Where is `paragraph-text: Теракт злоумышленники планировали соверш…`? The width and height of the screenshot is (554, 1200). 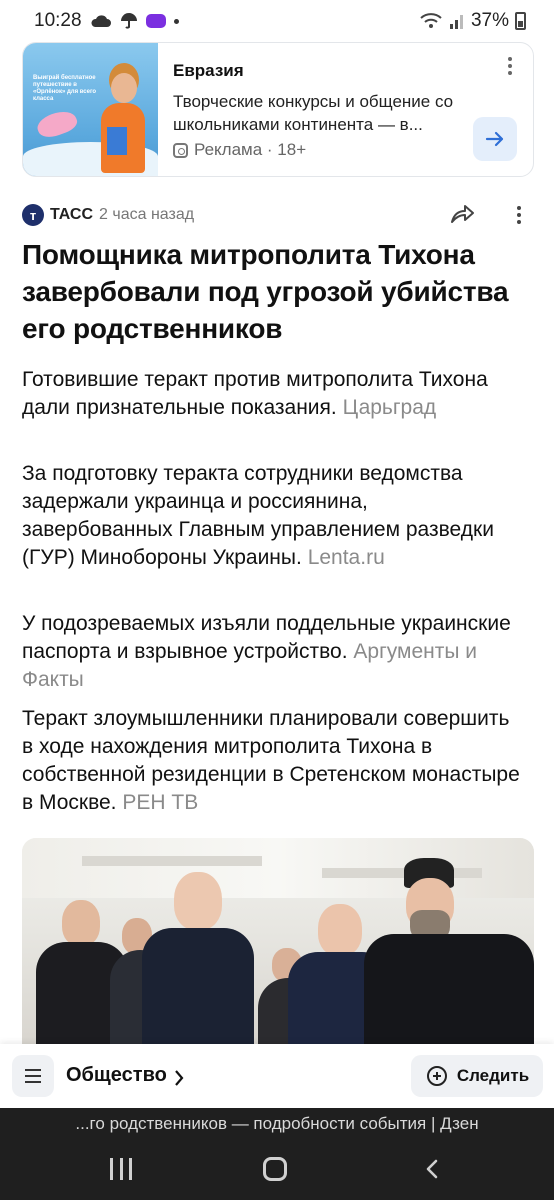 paragraph-text: Теракт злоумышленники планировали соверш… is located at coordinates (271, 760).